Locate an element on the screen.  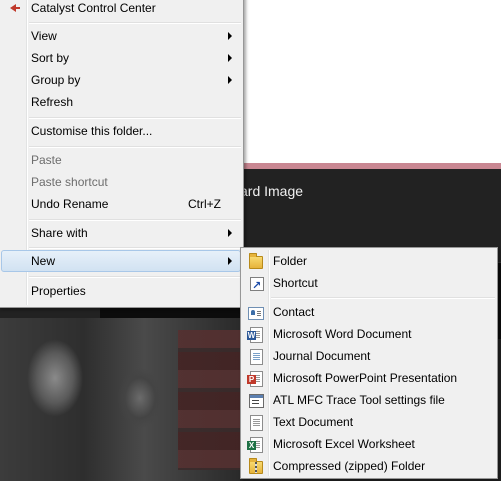
submenu-item-label: Text Document is located at coordinates (313, 422).